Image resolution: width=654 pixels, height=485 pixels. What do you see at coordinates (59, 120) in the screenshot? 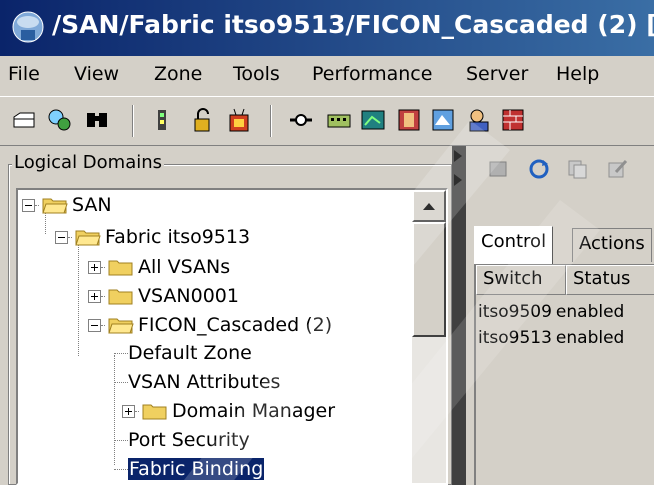
I see `discover-icon` at bounding box center [59, 120].